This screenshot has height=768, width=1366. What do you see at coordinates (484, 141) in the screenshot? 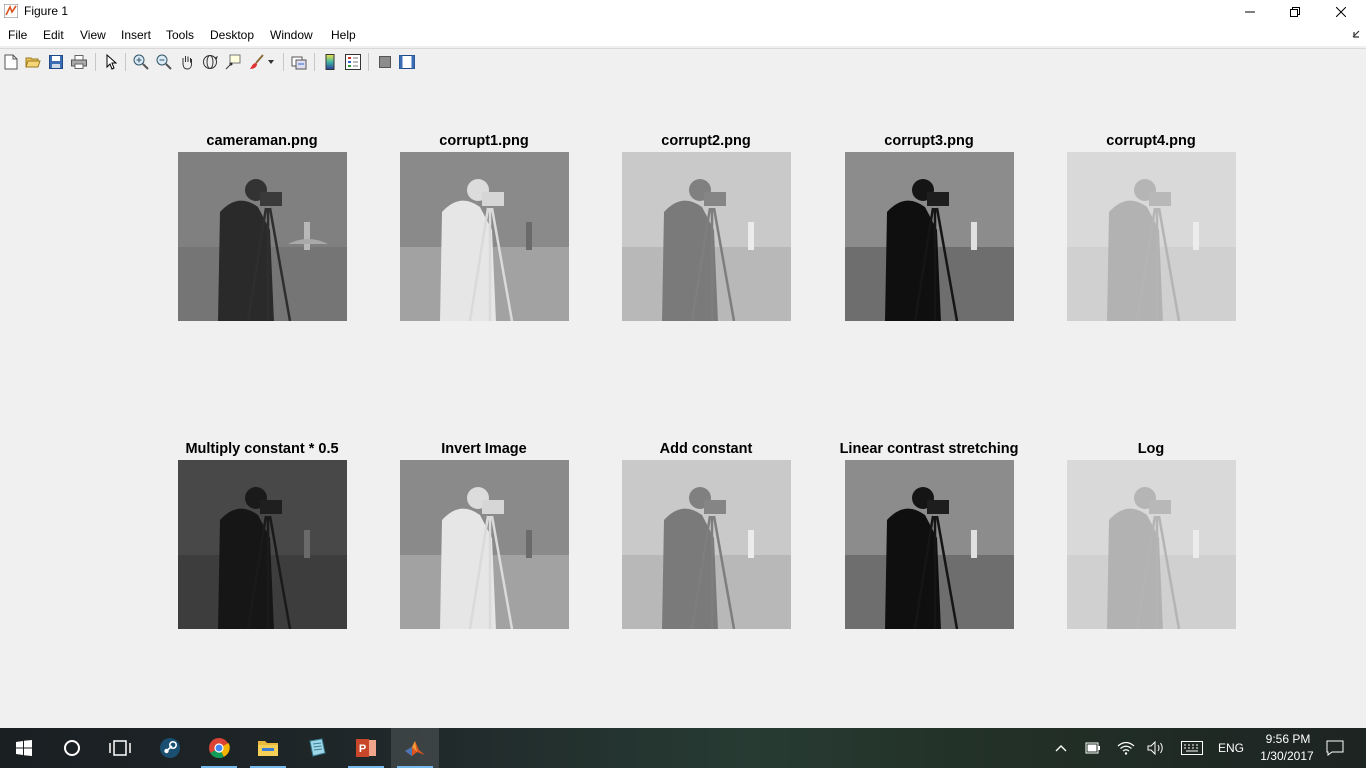
I see `subplot-title: corrupt1.png` at bounding box center [484, 141].